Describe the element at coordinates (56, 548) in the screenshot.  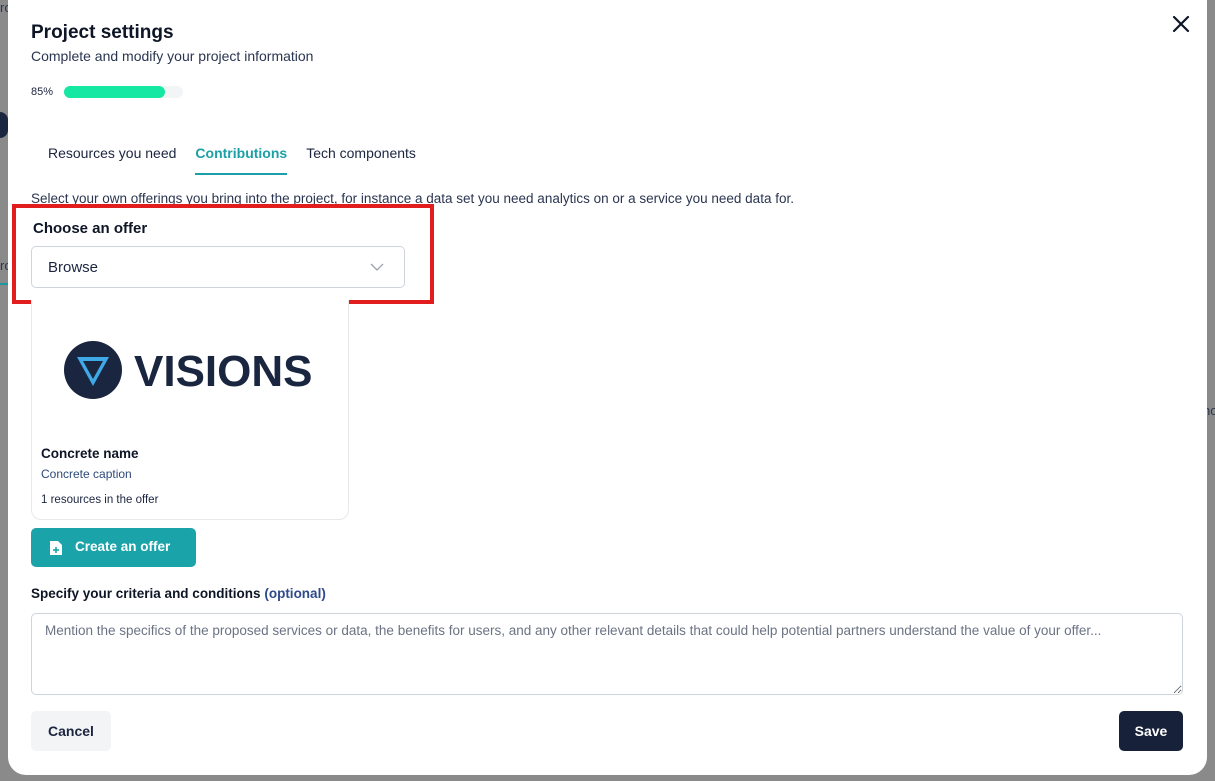
I see `file-plus-icon` at that location.